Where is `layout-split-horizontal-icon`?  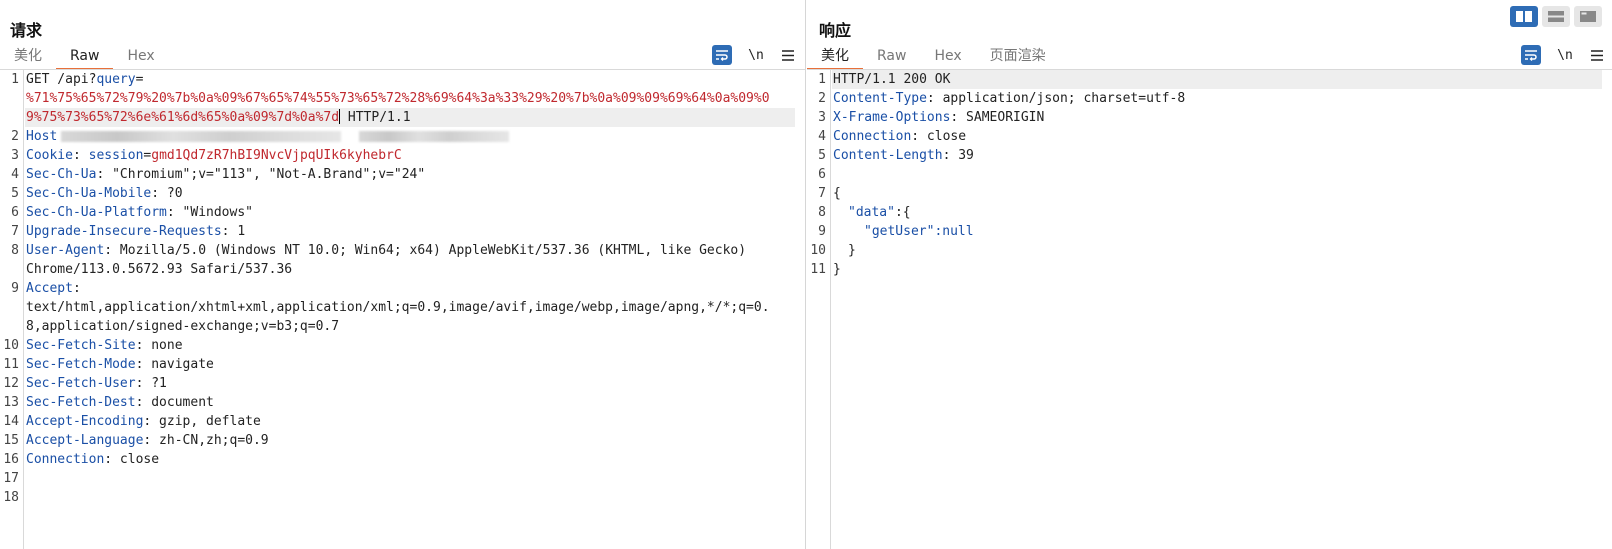 layout-split-horizontal-icon is located at coordinates (1524, 16).